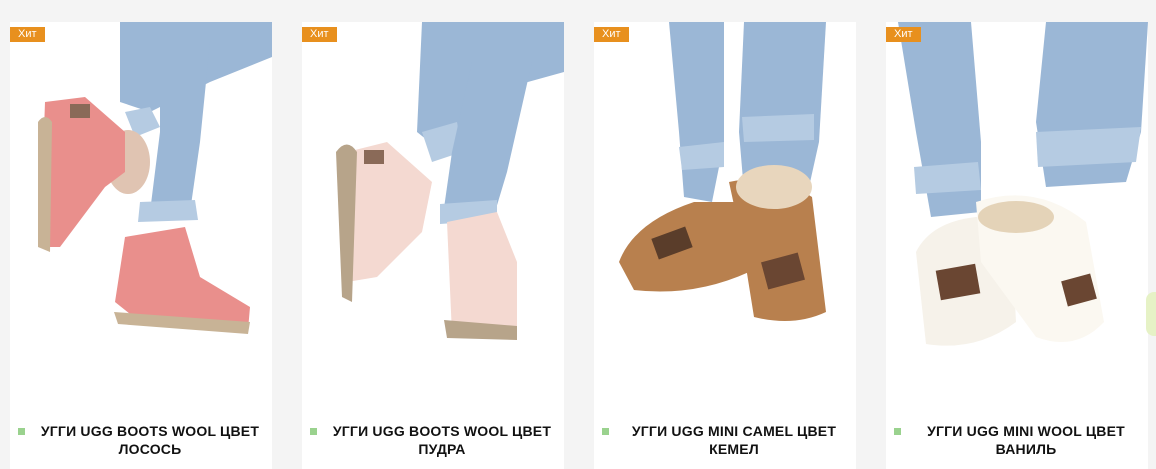  I want to click on product-title-line1: УГГИ UGG MINI CAMEL ЦВЕТ, so click(734, 431).